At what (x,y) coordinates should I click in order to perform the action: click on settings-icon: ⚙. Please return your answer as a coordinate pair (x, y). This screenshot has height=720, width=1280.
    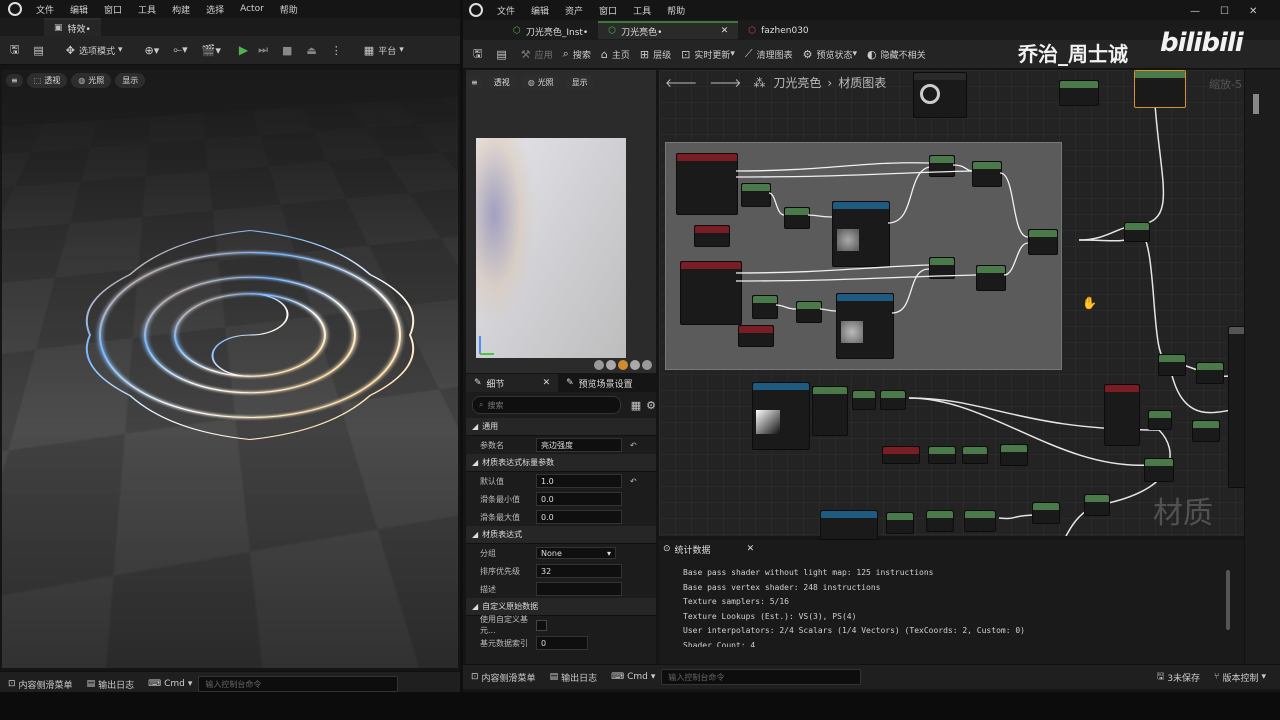
    Looking at the image, I should click on (651, 405).